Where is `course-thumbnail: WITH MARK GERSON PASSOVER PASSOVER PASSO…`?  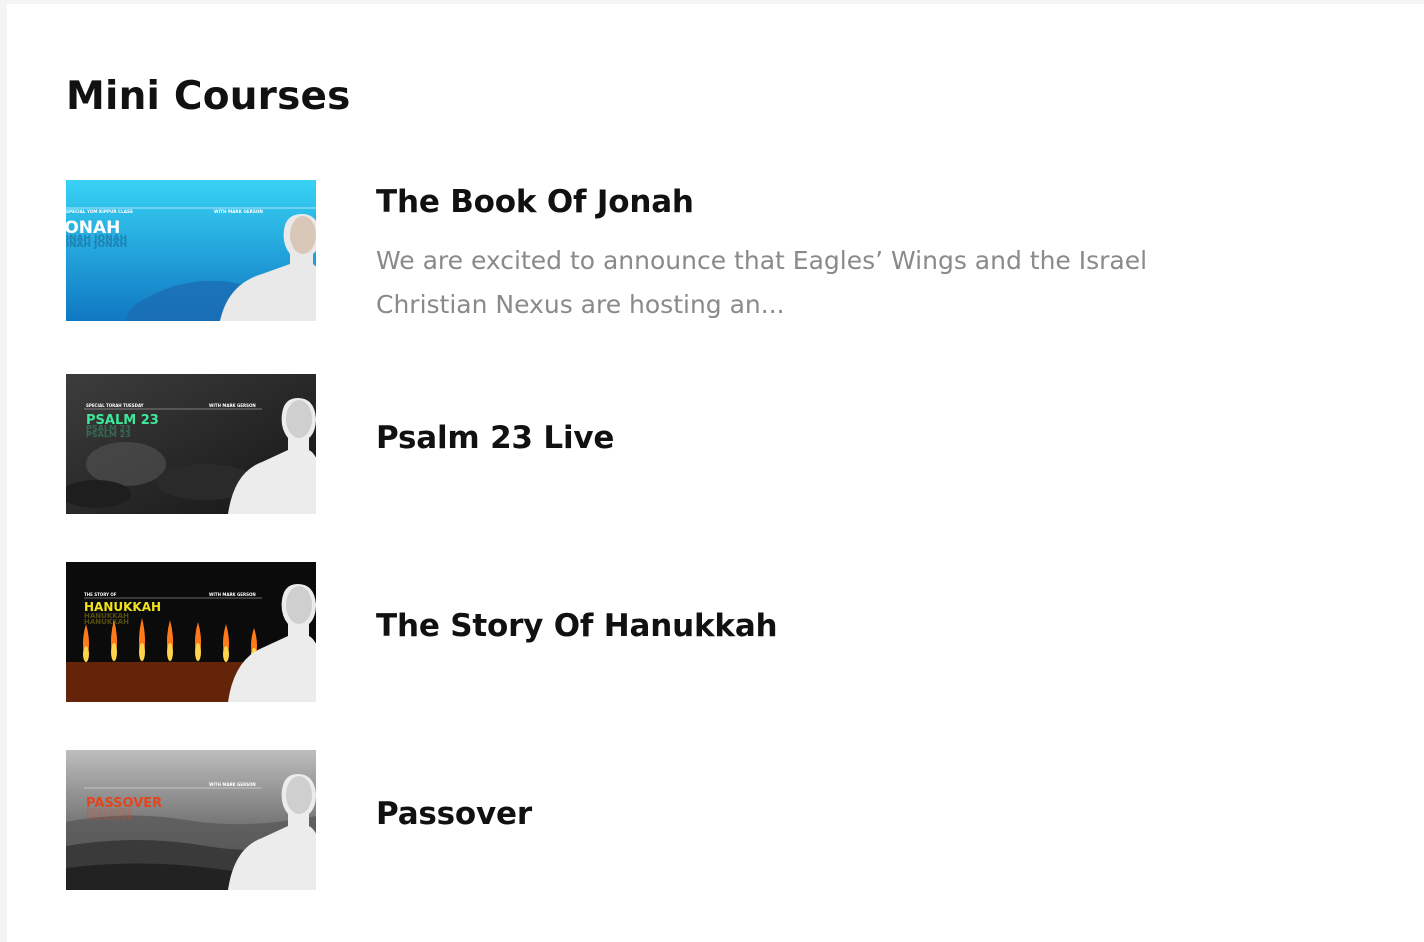
course-thumbnail: WITH MARK GERSON PASSOVER PASSOVER PASSO… is located at coordinates (191, 820).